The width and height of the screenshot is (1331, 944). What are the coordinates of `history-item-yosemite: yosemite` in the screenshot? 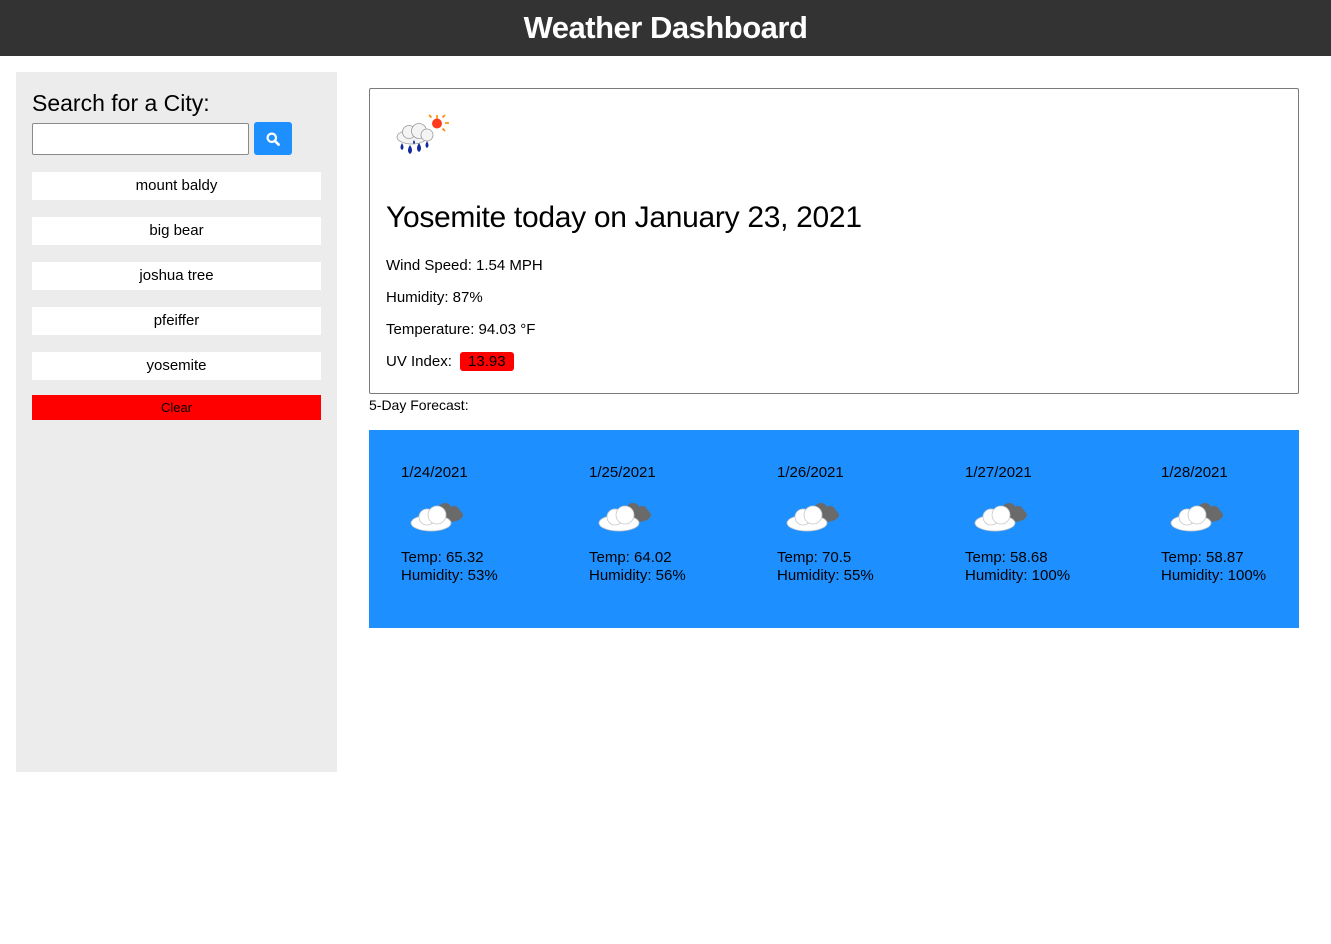 It's located at (176, 366).